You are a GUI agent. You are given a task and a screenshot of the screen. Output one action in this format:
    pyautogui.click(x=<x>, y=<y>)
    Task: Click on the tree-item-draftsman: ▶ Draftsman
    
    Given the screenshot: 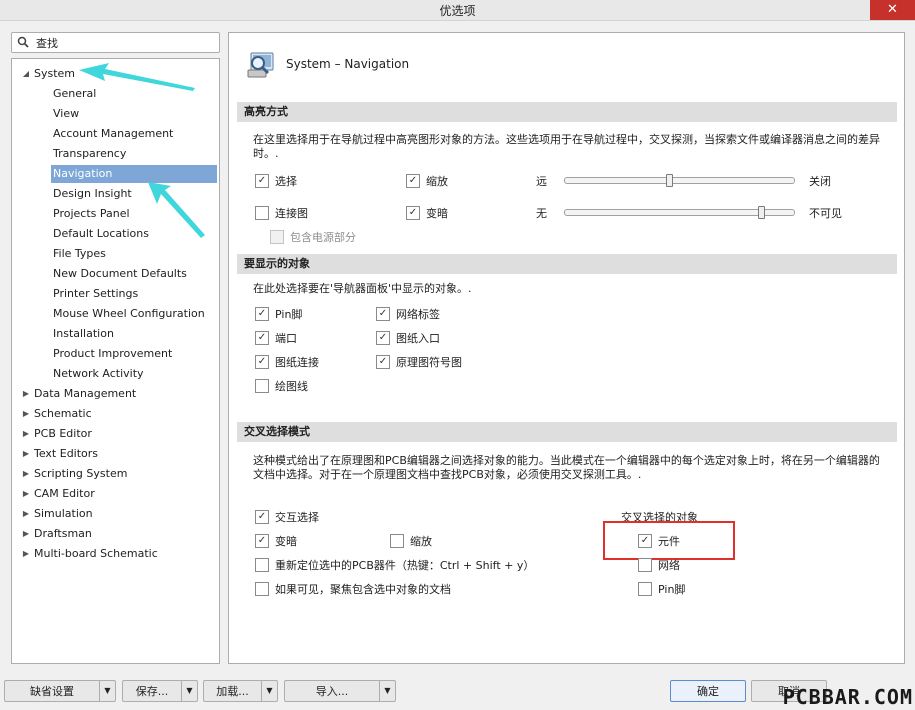 What is the action you would take?
    pyautogui.click(x=57, y=534)
    